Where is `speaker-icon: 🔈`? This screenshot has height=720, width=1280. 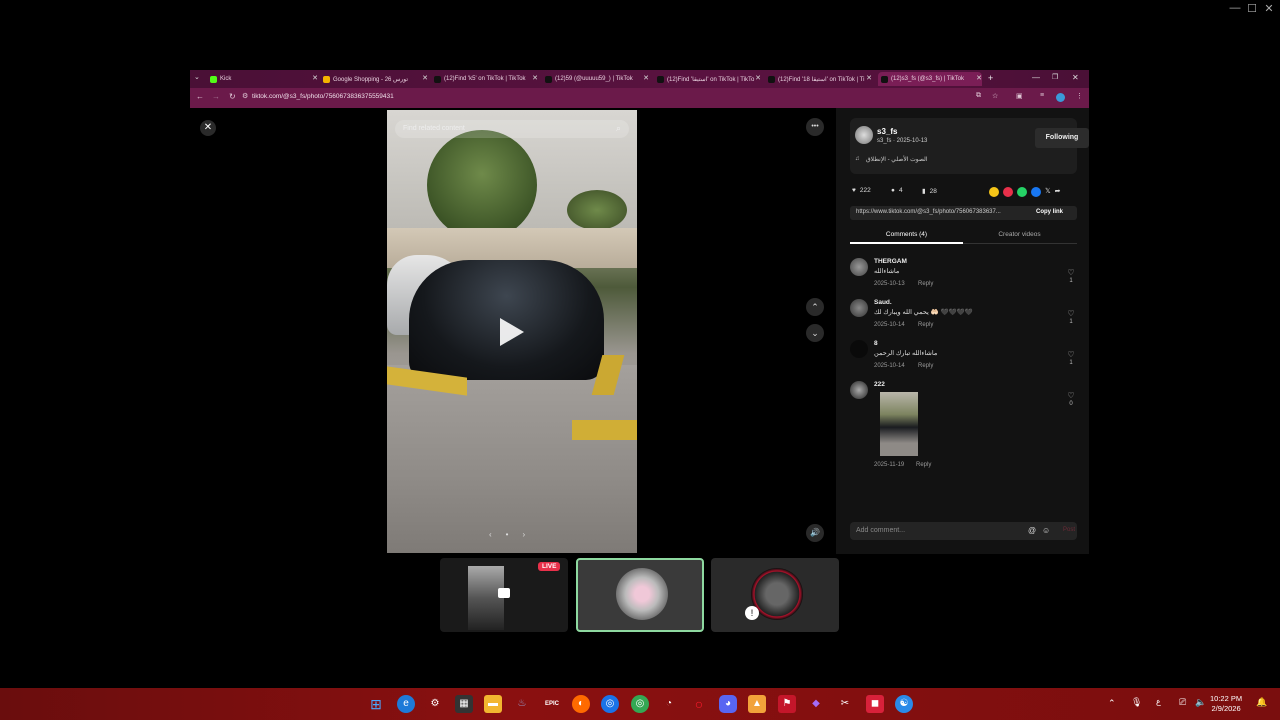 speaker-icon: 🔈 is located at coordinates (1200, 702).